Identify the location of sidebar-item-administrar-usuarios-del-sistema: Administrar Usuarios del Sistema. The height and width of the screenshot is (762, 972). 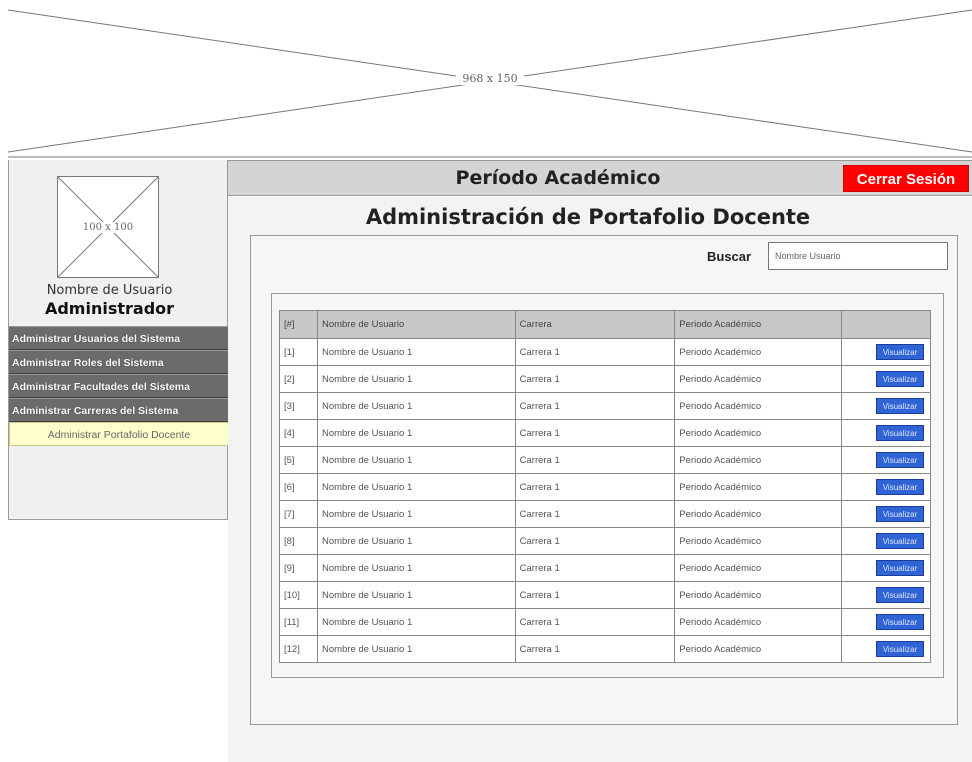
(119, 338).